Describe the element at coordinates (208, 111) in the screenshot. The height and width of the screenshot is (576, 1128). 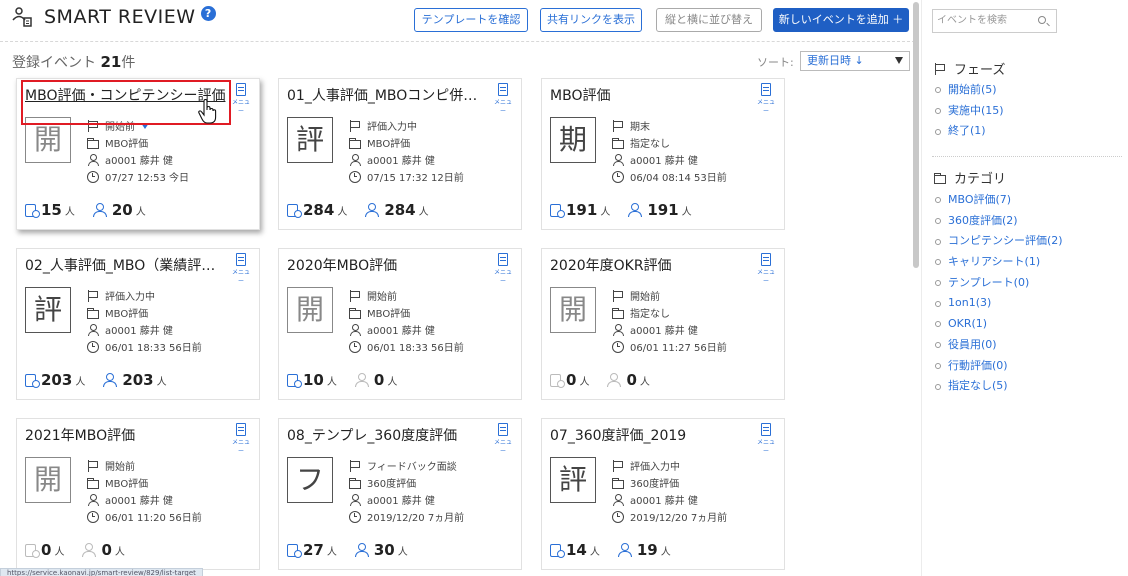
I see `hand-cursor-icon` at that location.